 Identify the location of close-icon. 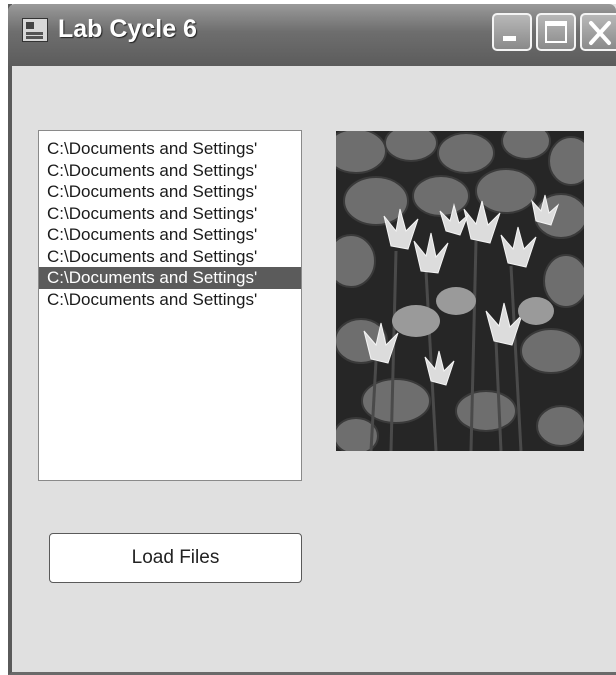
(600, 33).